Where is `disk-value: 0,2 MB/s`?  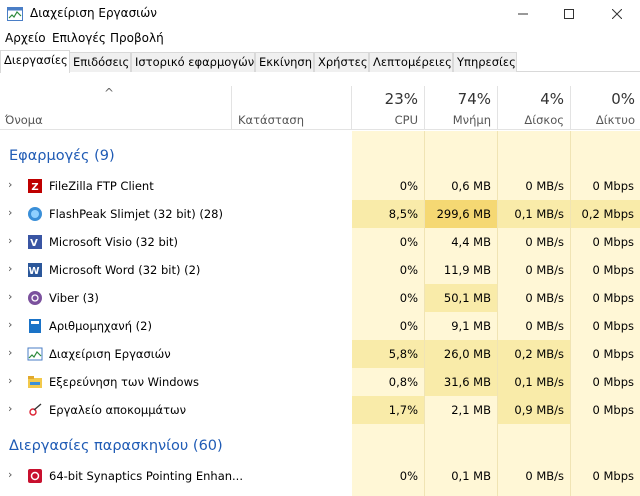
disk-value: 0,2 MB/s is located at coordinates (534, 354).